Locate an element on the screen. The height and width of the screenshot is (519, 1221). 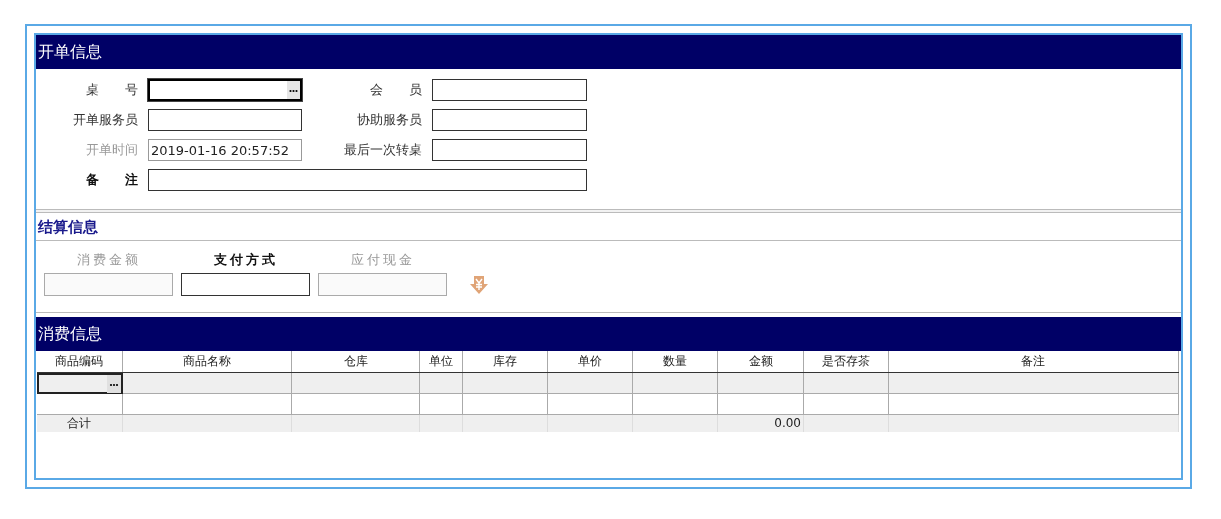
column-header: 商品名称 is located at coordinates (207, 361).